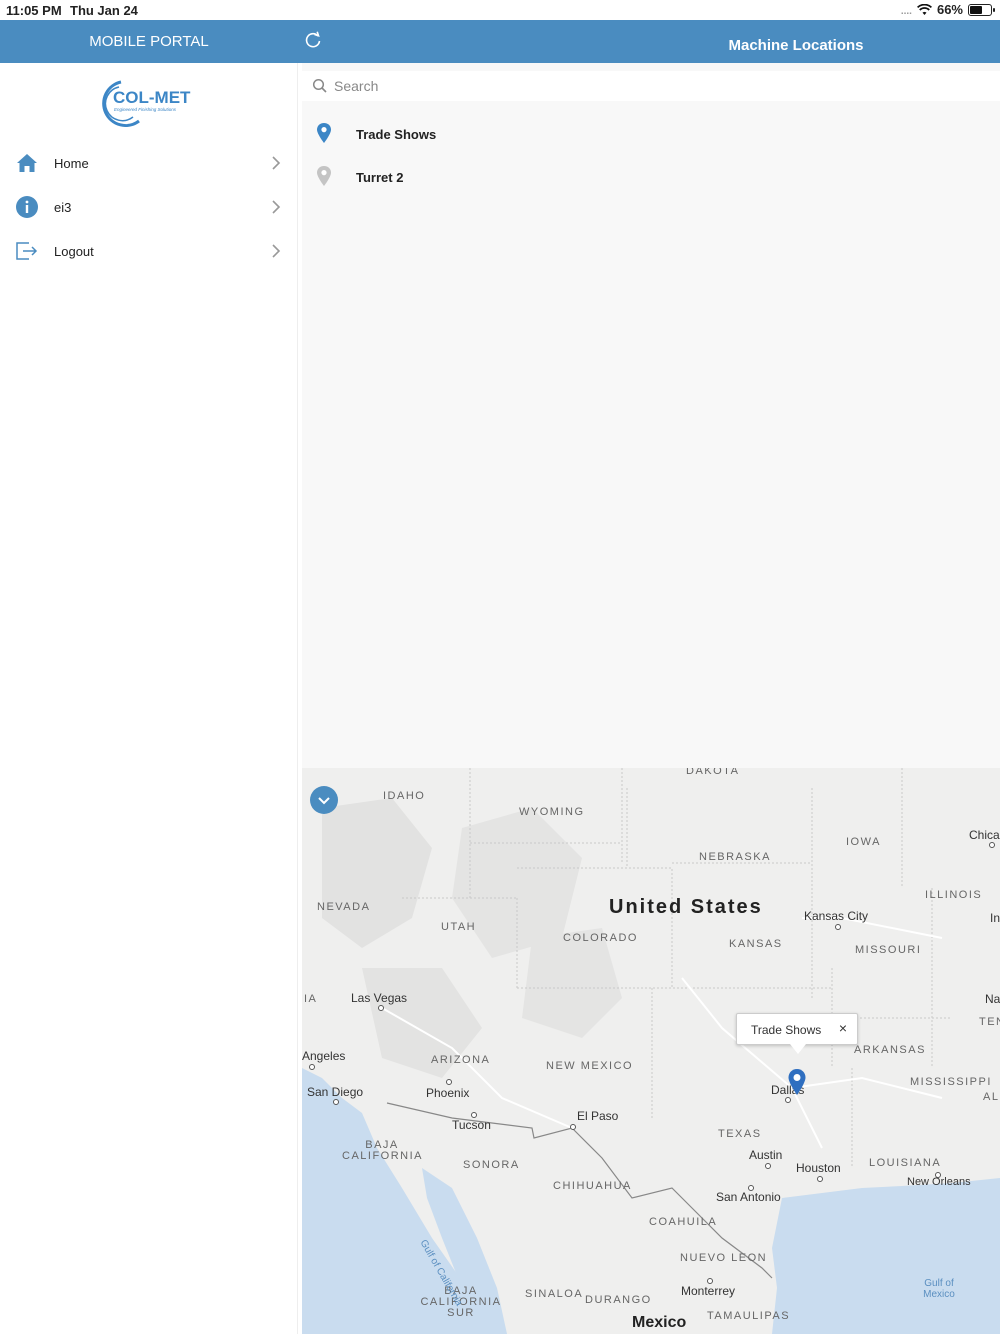 The width and height of the screenshot is (1000, 1334). I want to click on map-label-state: COLORADO, so click(600, 938).